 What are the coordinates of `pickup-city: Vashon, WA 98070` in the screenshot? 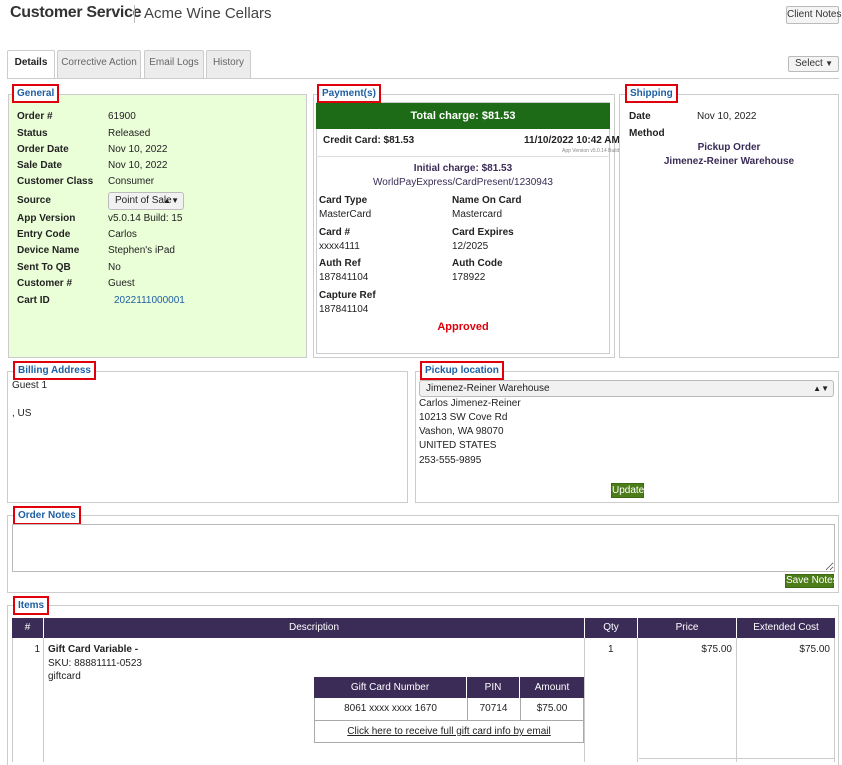 It's located at (461, 431).